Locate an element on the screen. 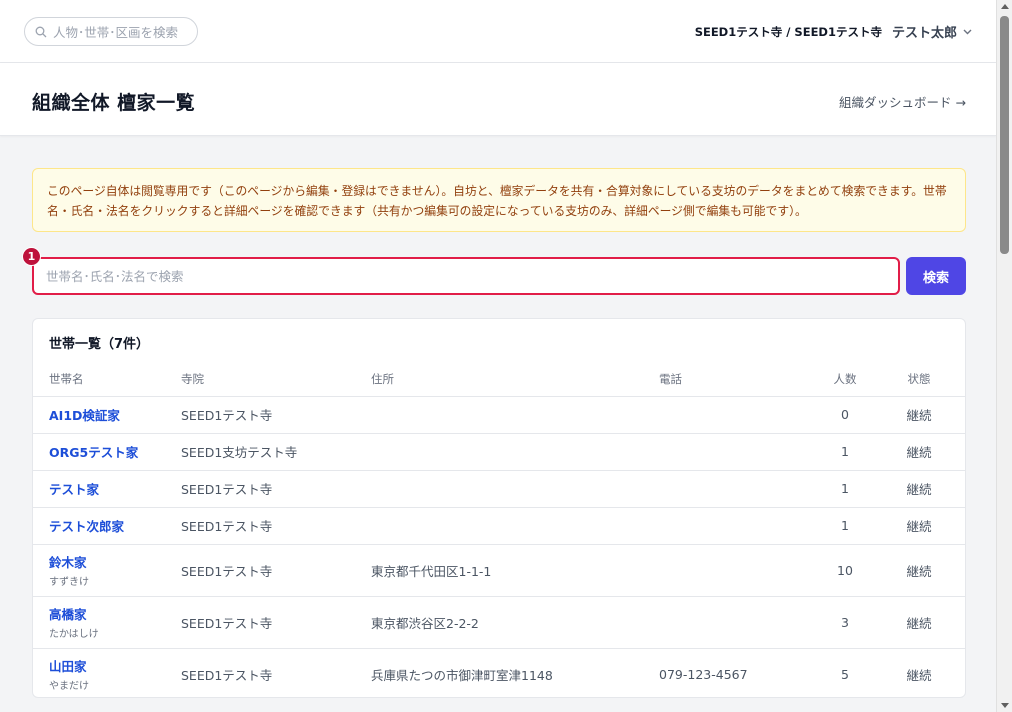  user-name: テスト太郎 is located at coordinates (924, 33).